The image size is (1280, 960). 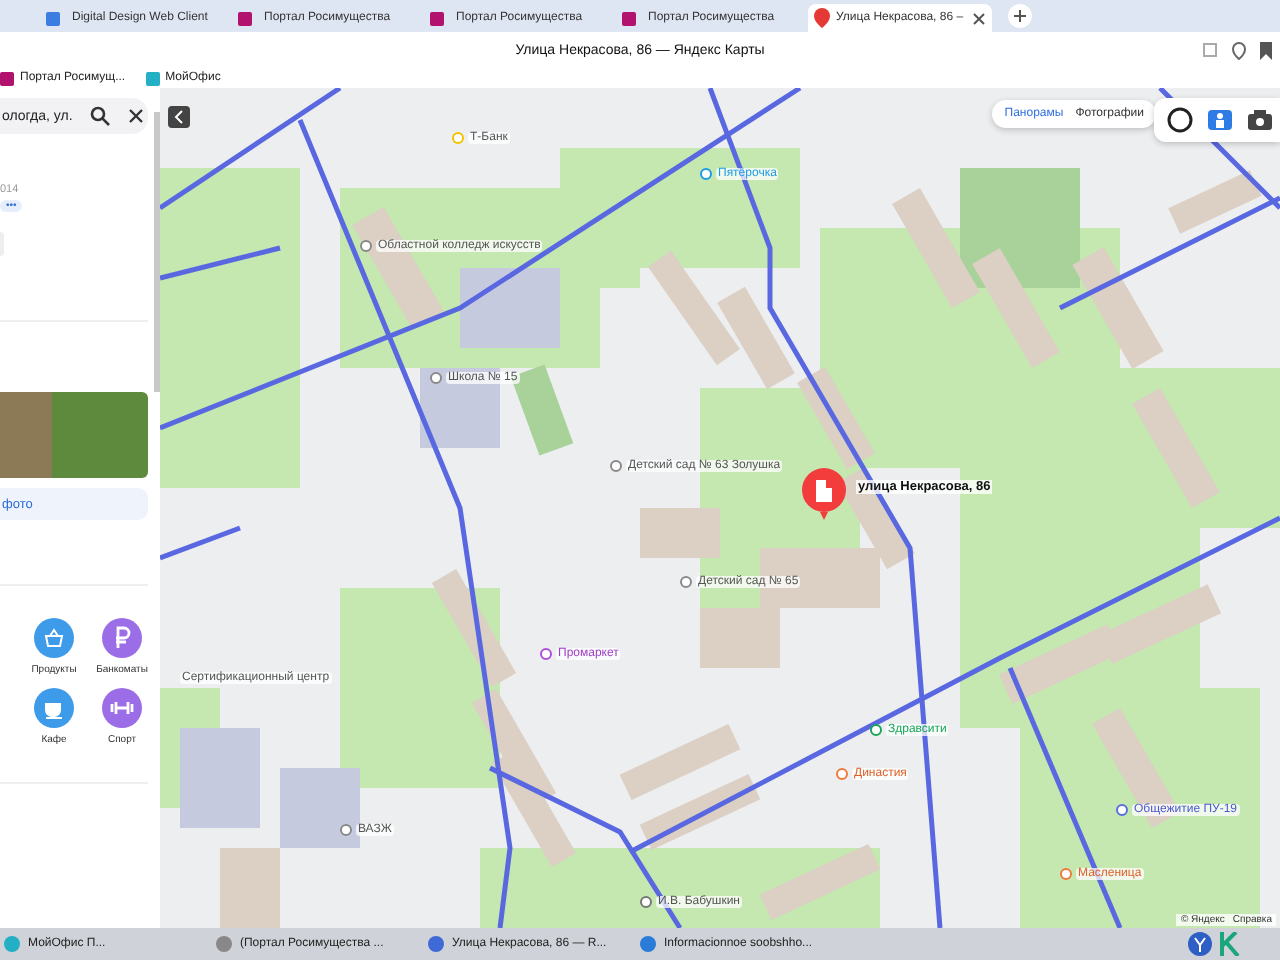 I want to click on collapse-button, so click(x=179, y=117).